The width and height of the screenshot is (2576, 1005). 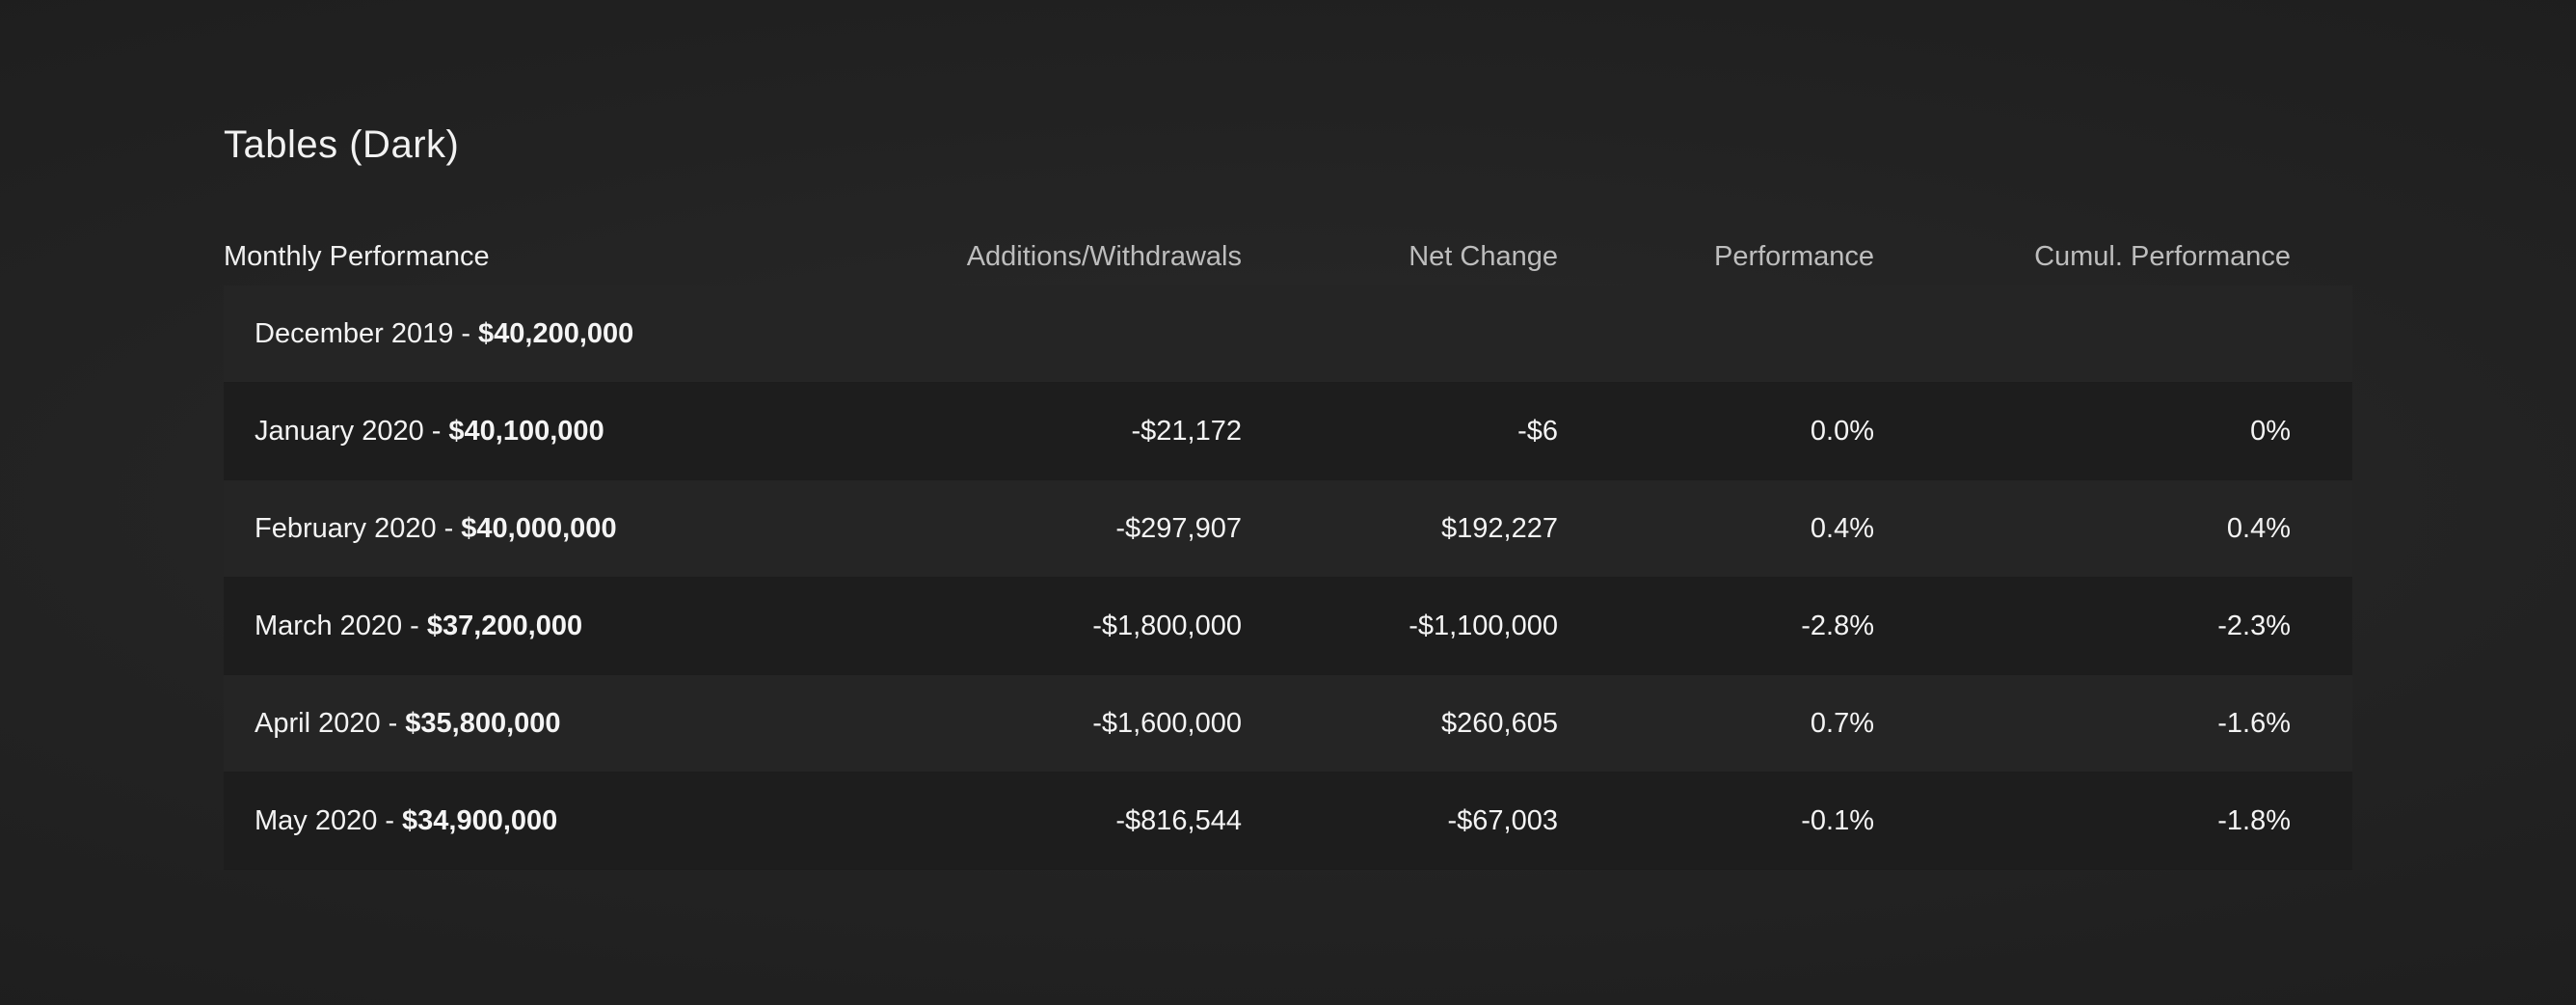 What do you see at coordinates (1400, 257) in the screenshot?
I see `header-net-change: Net Change` at bounding box center [1400, 257].